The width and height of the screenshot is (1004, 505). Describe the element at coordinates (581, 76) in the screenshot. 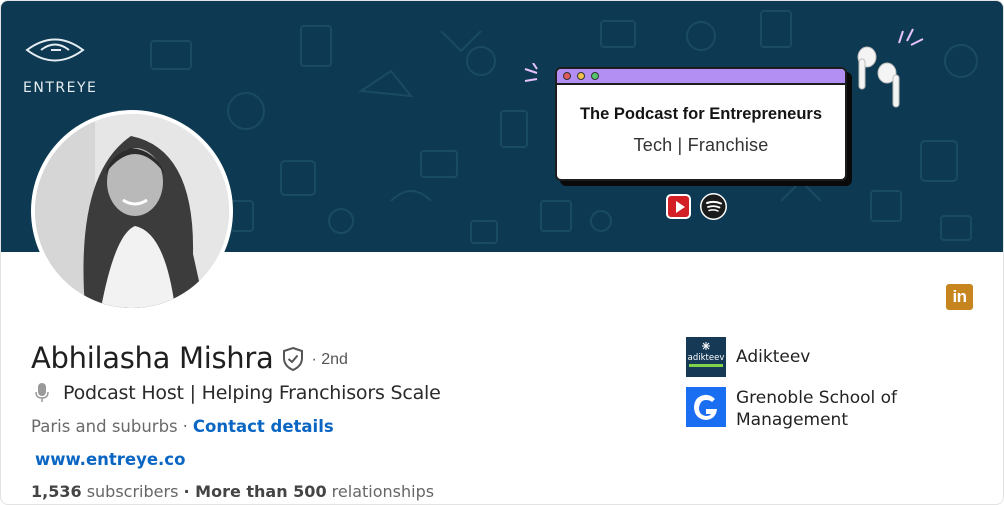

I see `window-minimize-dot` at that location.